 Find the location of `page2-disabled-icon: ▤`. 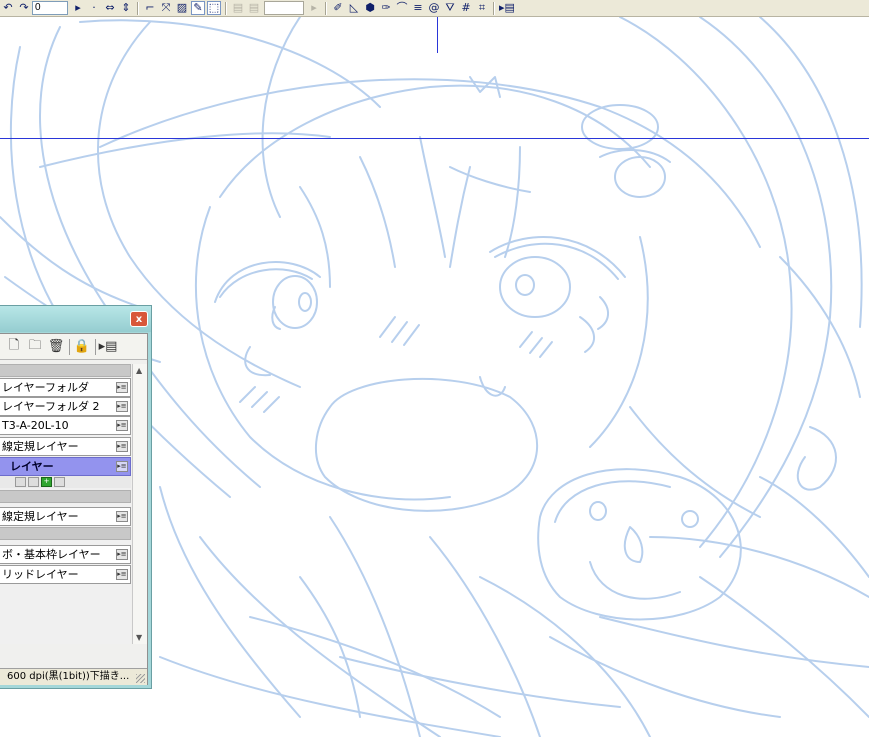

page2-disabled-icon: ▤ is located at coordinates (254, 8).